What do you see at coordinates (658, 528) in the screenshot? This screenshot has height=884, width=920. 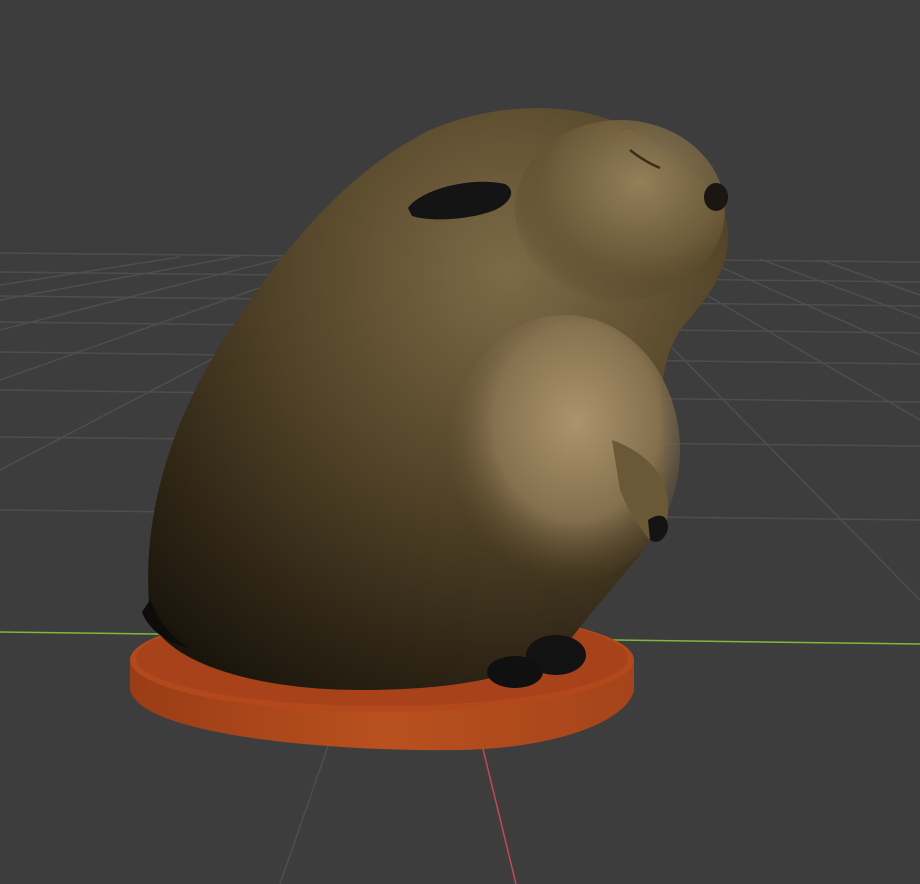 I see `hamster-claw` at bounding box center [658, 528].